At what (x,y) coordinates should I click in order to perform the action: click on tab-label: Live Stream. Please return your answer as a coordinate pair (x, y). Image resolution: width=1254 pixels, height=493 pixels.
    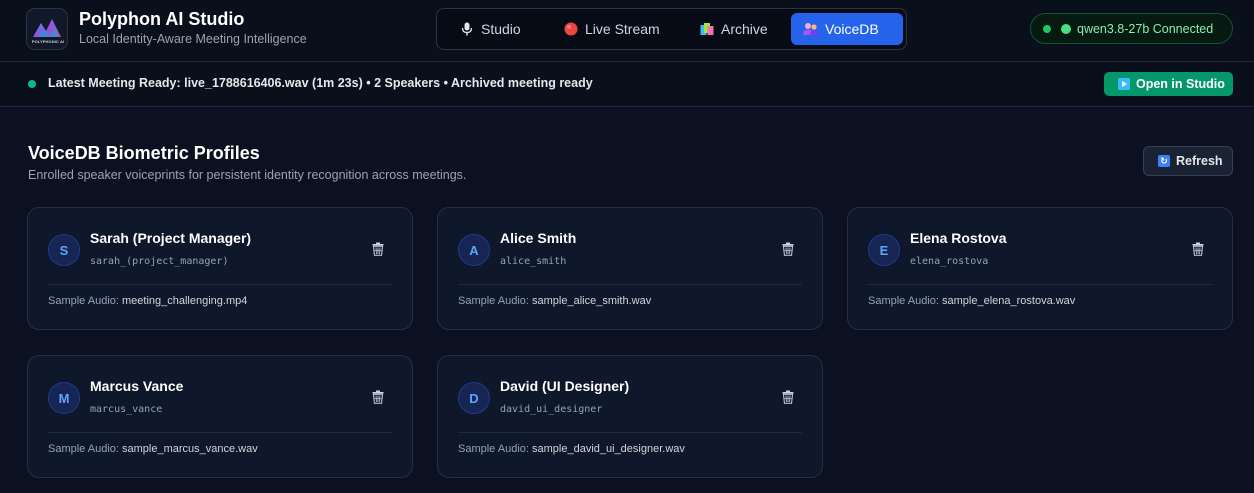
    Looking at the image, I should click on (622, 29).